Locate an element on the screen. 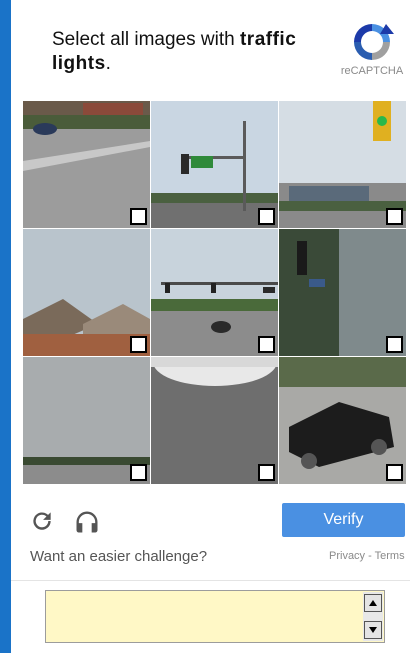  reload-button is located at coordinates (44, 523).